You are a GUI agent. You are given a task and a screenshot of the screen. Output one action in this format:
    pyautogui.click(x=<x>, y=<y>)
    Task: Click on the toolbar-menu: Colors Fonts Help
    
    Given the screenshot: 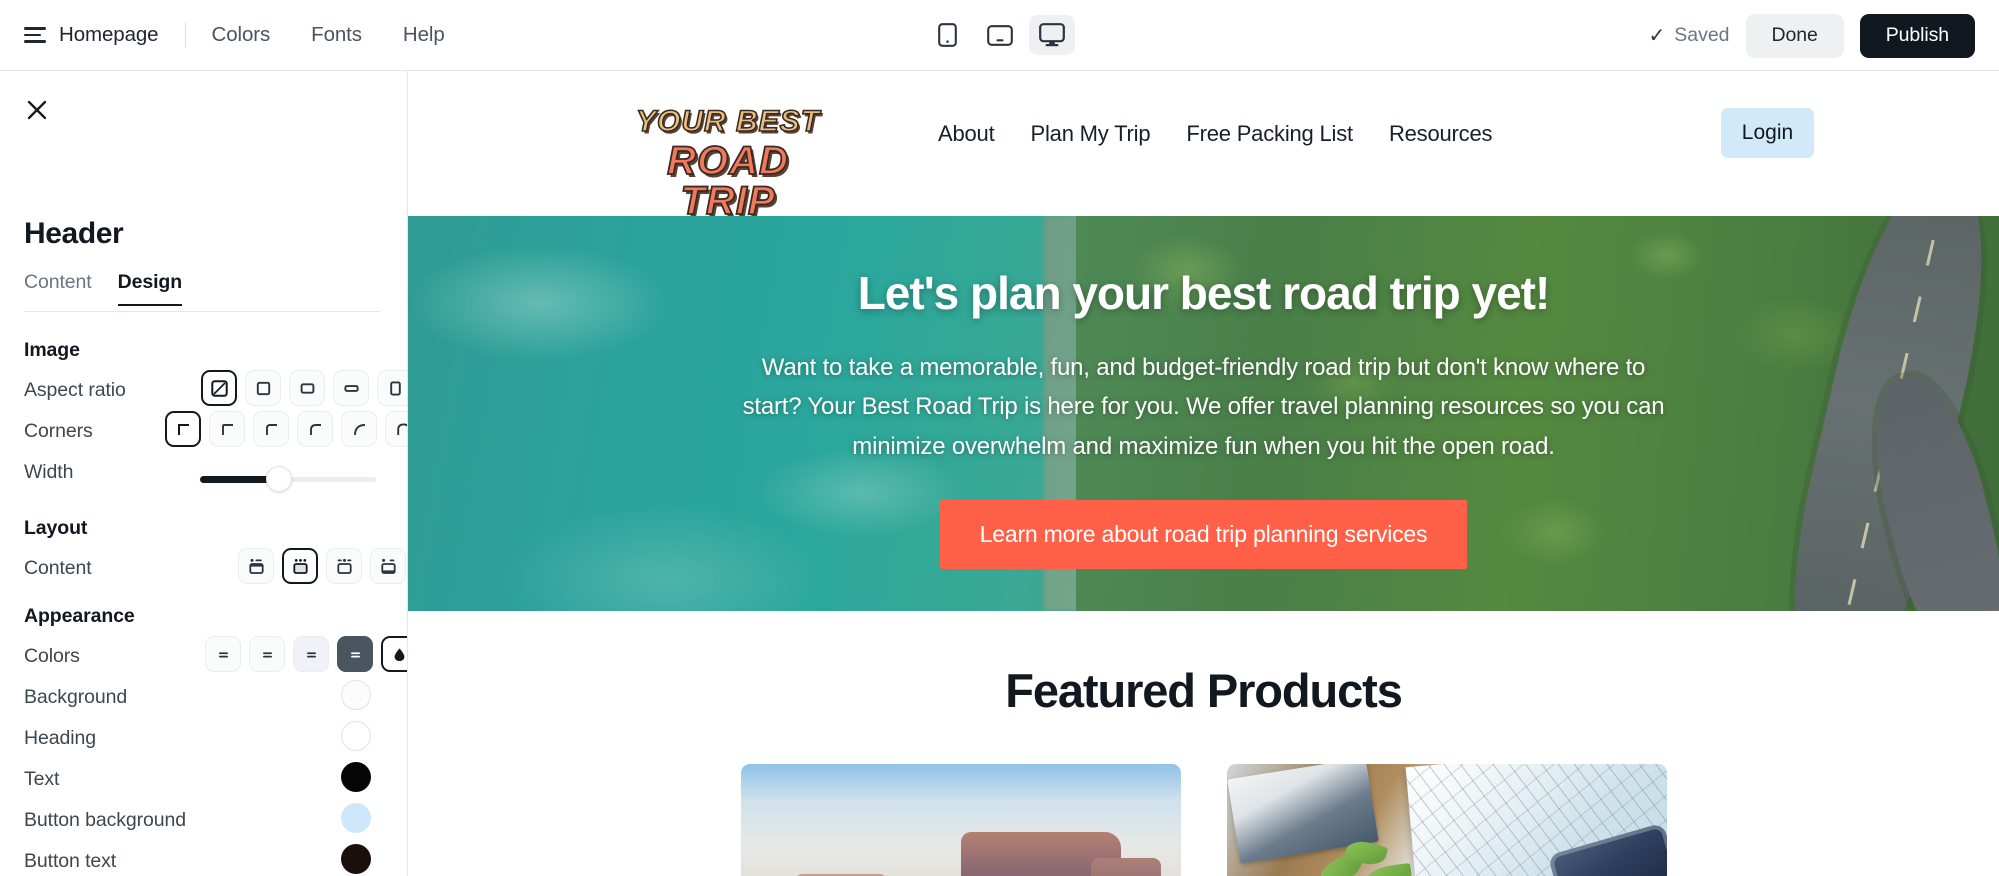 What is the action you would take?
    pyautogui.click(x=328, y=35)
    